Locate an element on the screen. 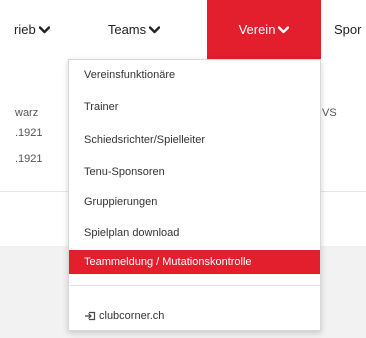 This screenshot has height=338, width=366. menu-item-gruppierungen: Gruppierungen is located at coordinates (194, 202).